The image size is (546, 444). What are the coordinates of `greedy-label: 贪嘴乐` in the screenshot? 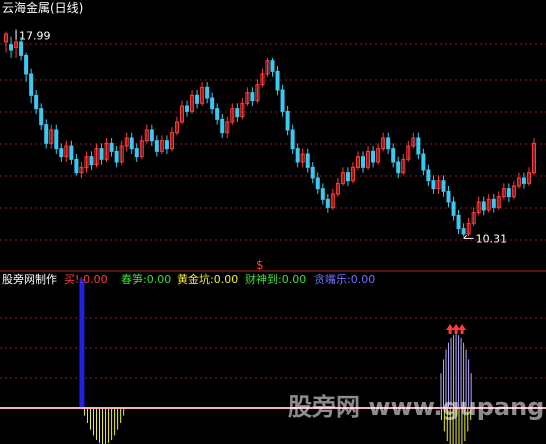 It's located at (330, 279).